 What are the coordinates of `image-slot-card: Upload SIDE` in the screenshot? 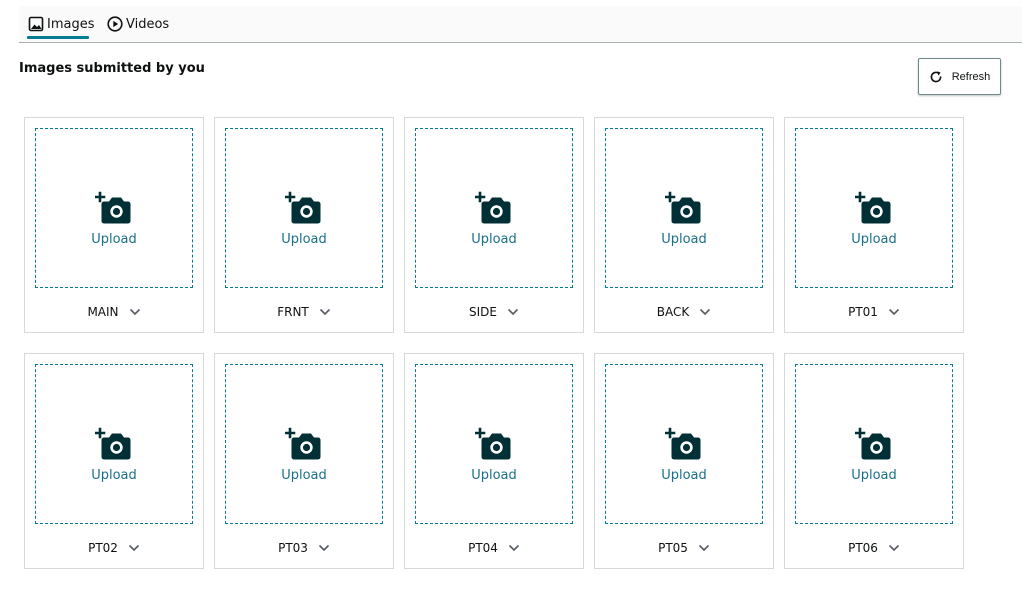 It's located at (494, 225).